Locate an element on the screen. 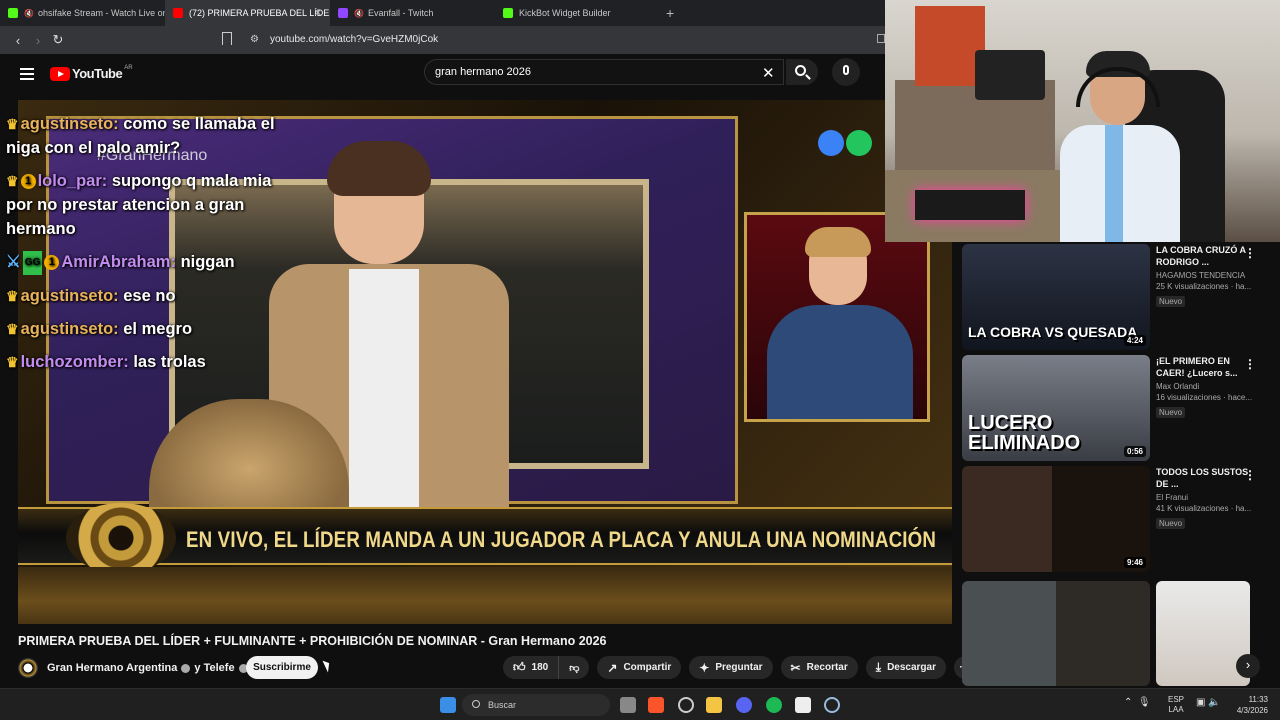 The image size is (1280, 720). video-bottom-strip is located at coordinates (485, 595).